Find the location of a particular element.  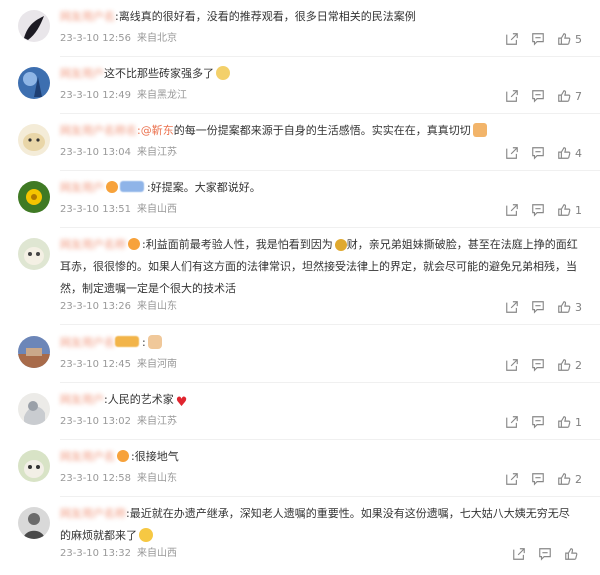

comment-meta: 23-3-10 13:51 来自山西 is located at coordinates (121, 210).